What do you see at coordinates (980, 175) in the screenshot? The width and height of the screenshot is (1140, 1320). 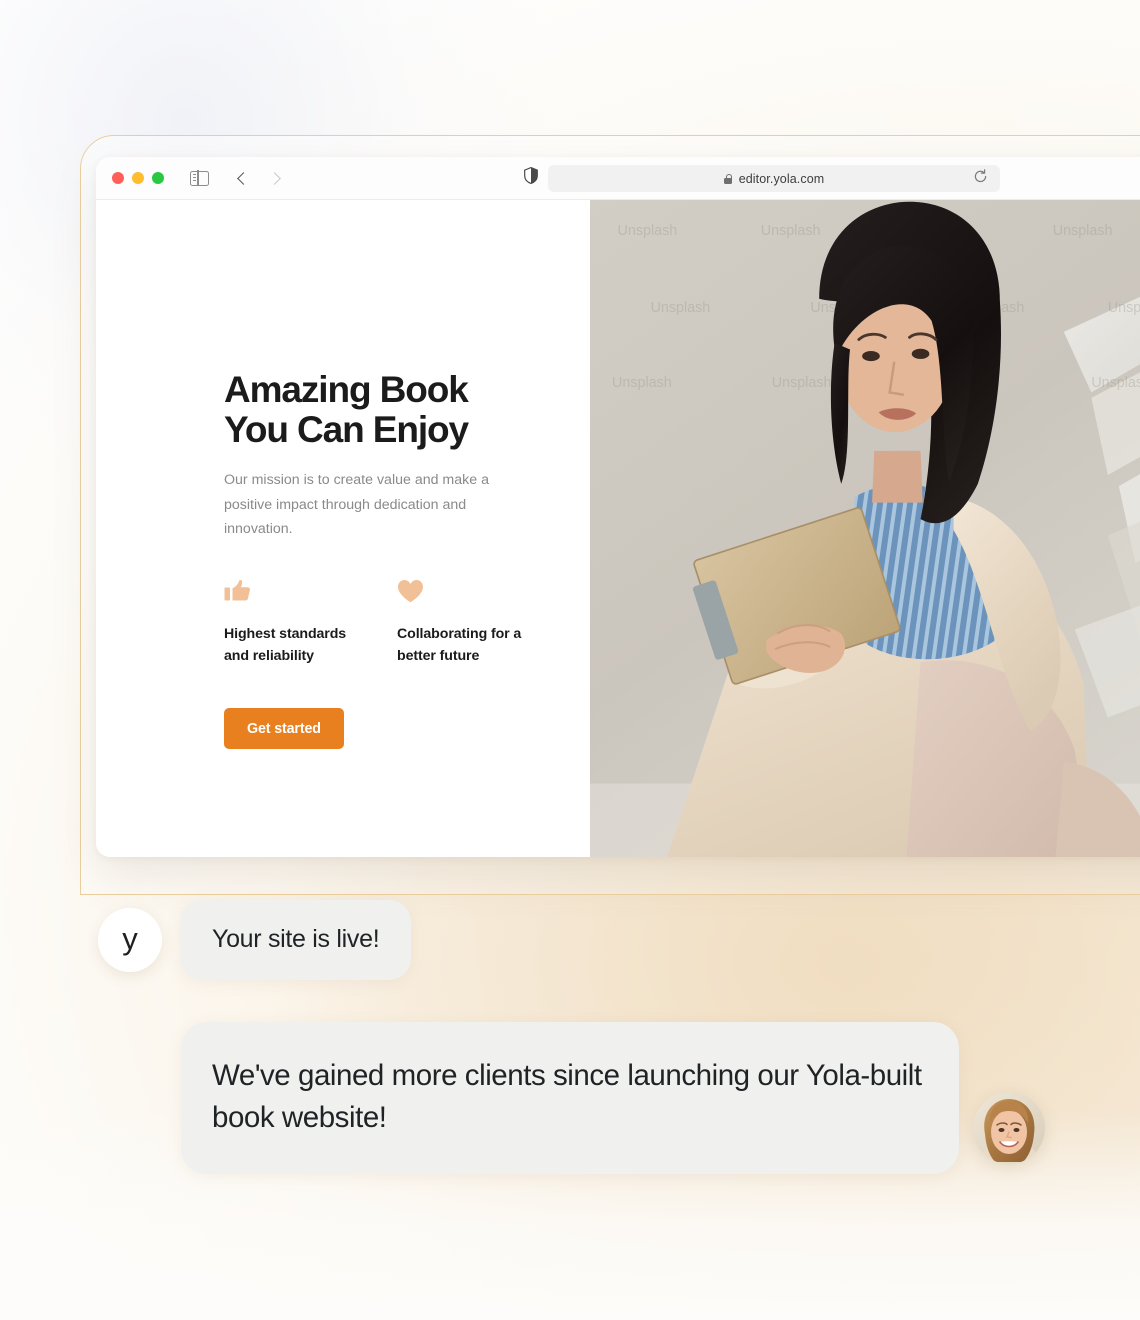 I see `reload-icon` at bounding box center [980, 175].